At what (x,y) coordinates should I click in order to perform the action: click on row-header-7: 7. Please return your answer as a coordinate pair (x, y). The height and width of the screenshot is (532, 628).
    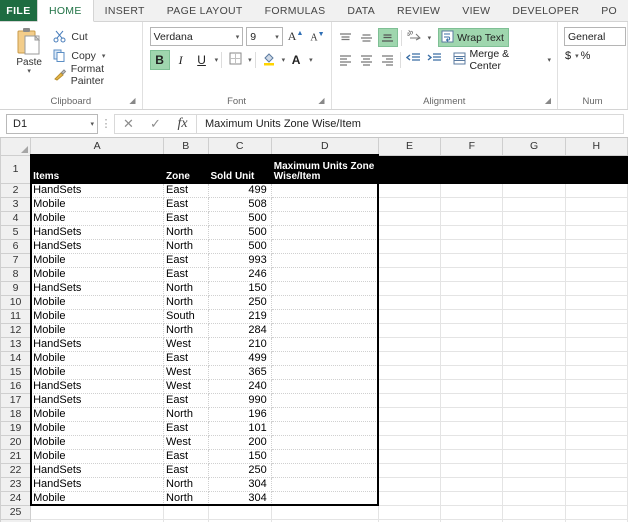
    Looking at the image, I should click on (16, 260).